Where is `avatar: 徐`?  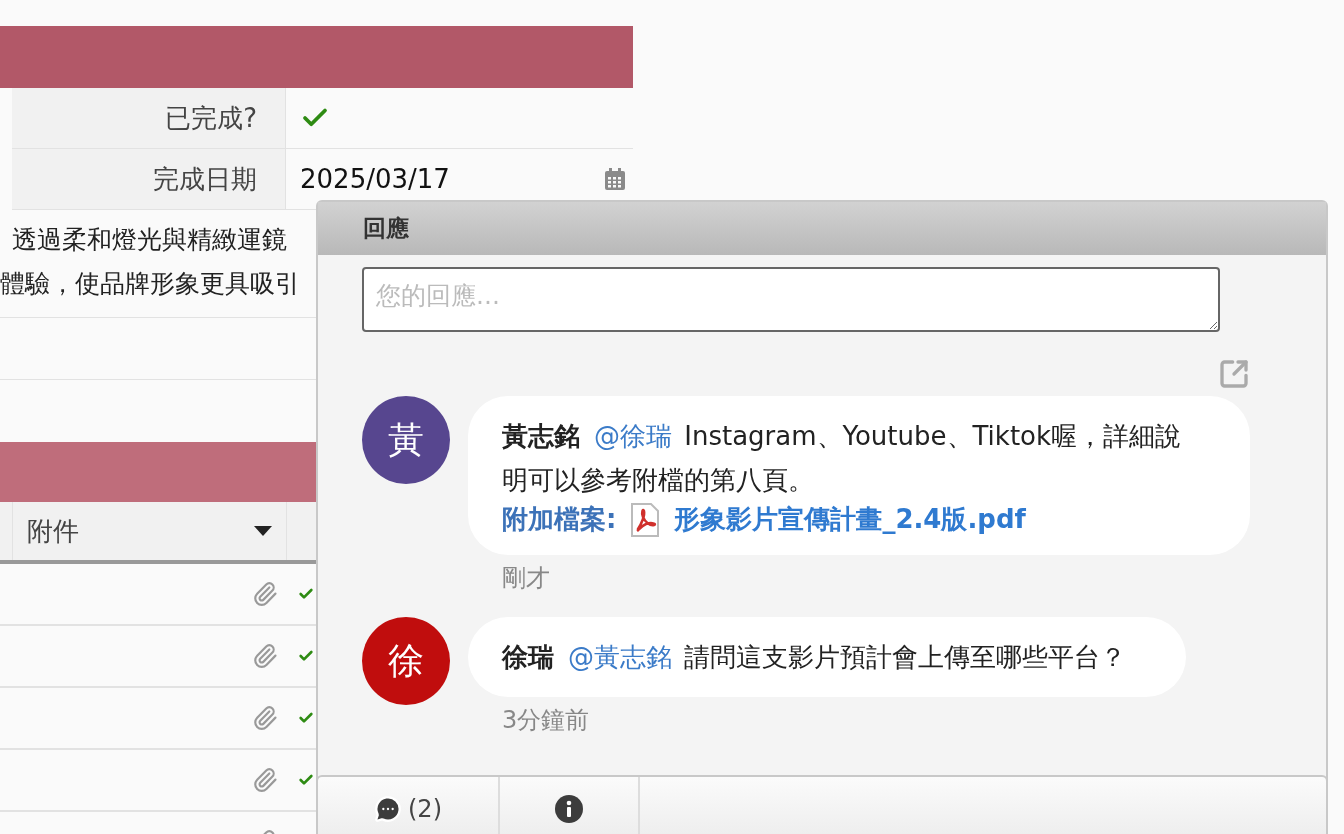
avatar: 徐 is located at coordinates (406, 661).